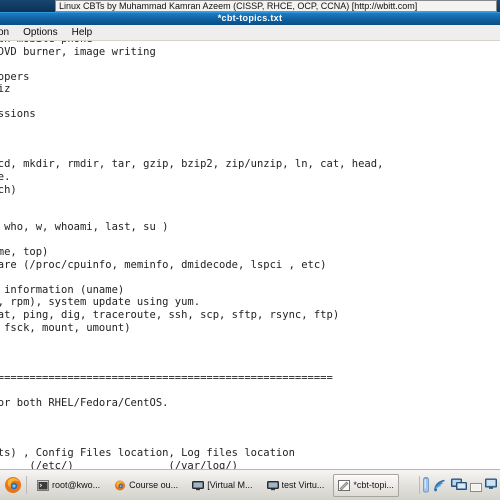  Describe the element at coordinates (250, 18) in the screenshot. I see `window-title-text: *cbt-topics.txt` at that location.